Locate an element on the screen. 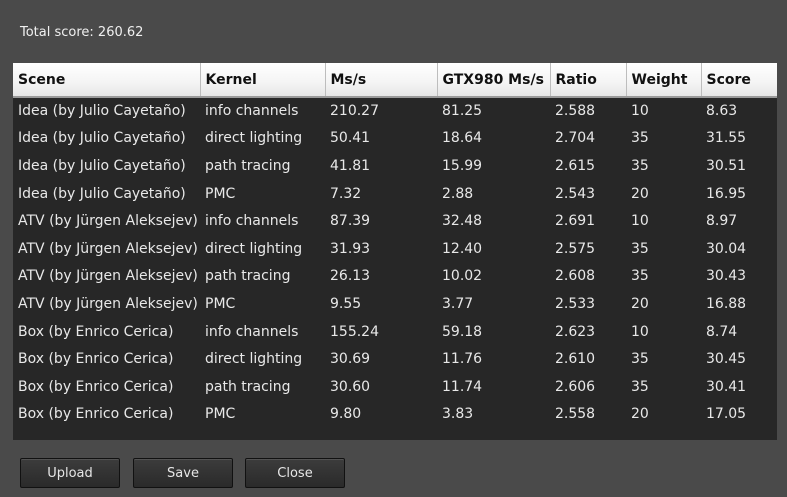  cell-score: 30.41 is located at coordinates (726, 386).